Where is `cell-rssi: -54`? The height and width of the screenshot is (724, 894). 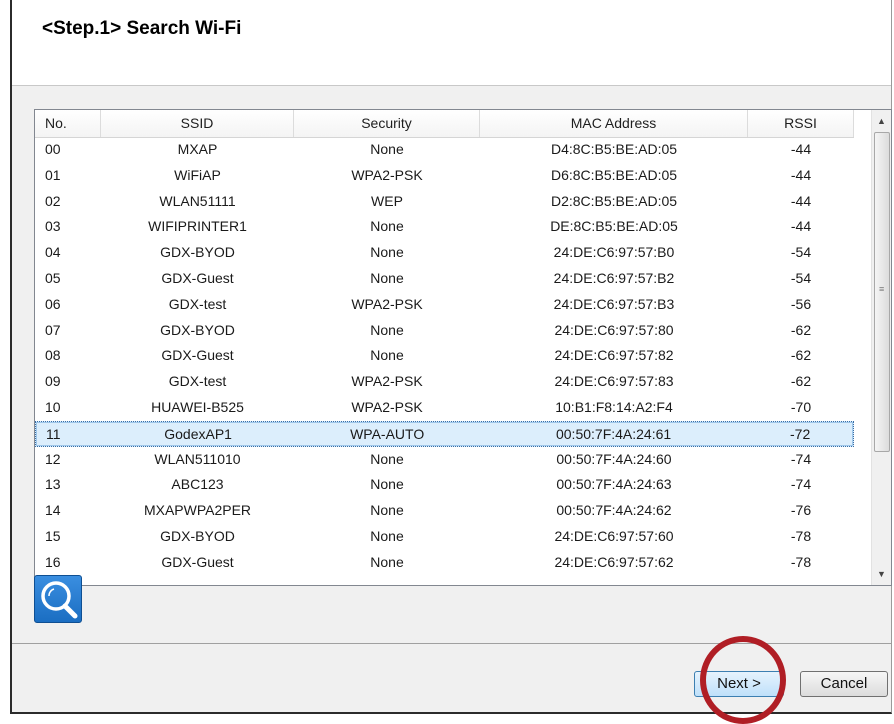 cell-rssi: -54 is located at coordinates (801, 252).